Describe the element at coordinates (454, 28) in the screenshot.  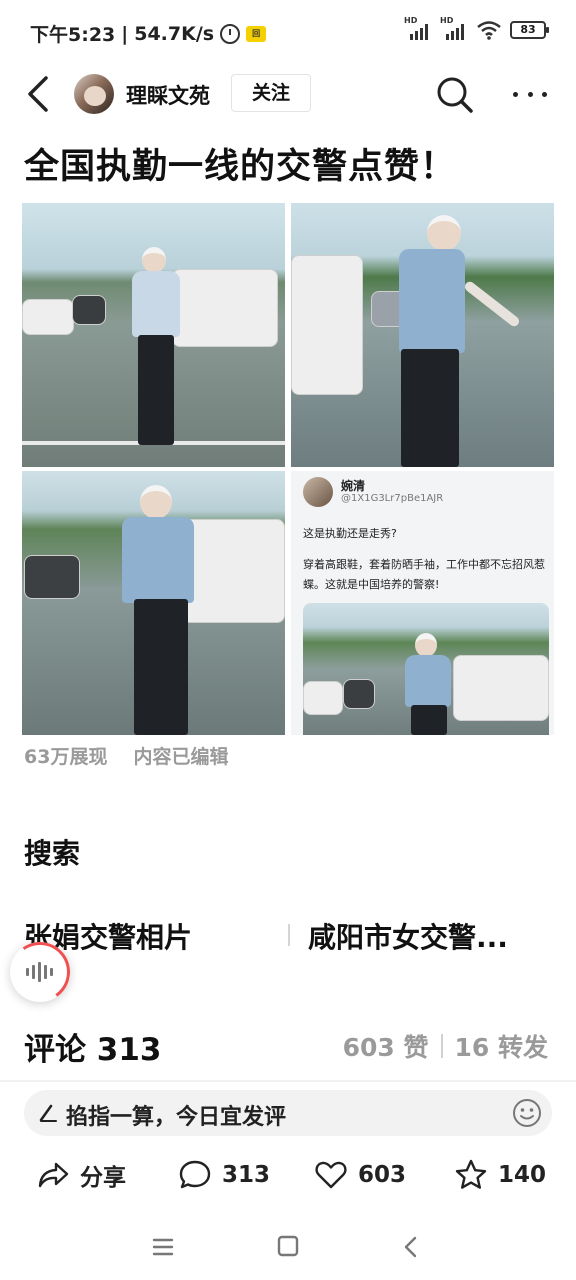
I see `signal-icon-2: HD` at that location.